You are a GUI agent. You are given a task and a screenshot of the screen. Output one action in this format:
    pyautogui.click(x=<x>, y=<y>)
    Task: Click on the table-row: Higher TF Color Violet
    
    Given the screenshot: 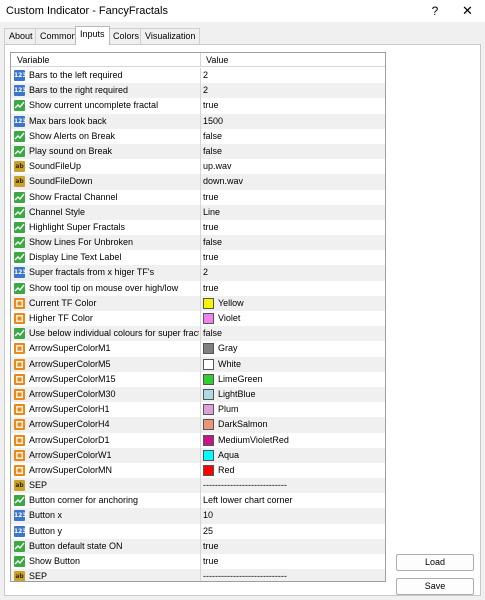 What is the action you would take?
    pyautogui.click(x=198, y=319)
    